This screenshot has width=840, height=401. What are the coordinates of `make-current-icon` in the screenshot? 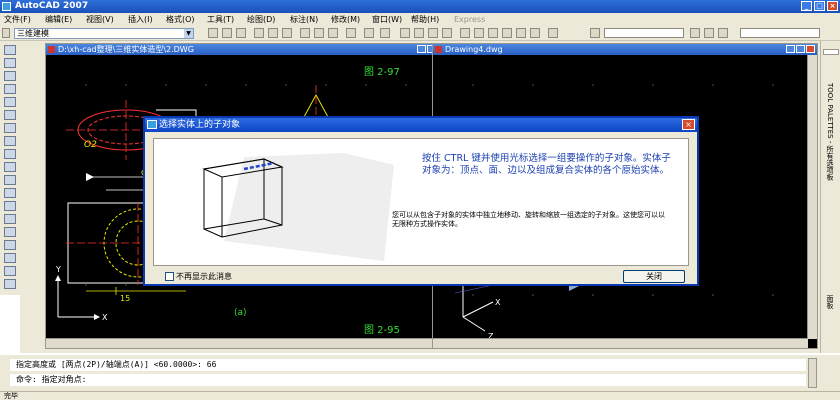 It's located at (709, 33).